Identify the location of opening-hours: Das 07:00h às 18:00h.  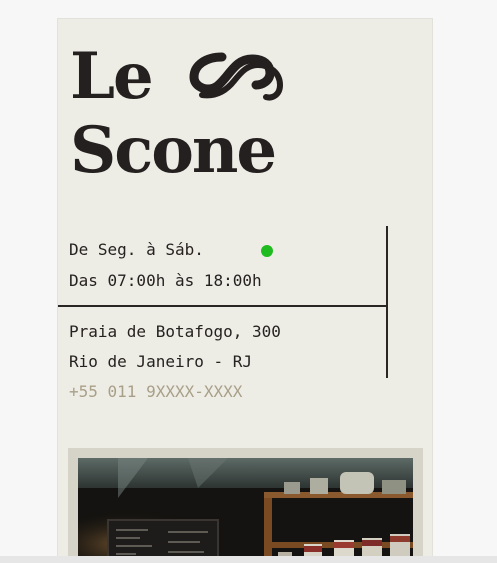
(165, 280).